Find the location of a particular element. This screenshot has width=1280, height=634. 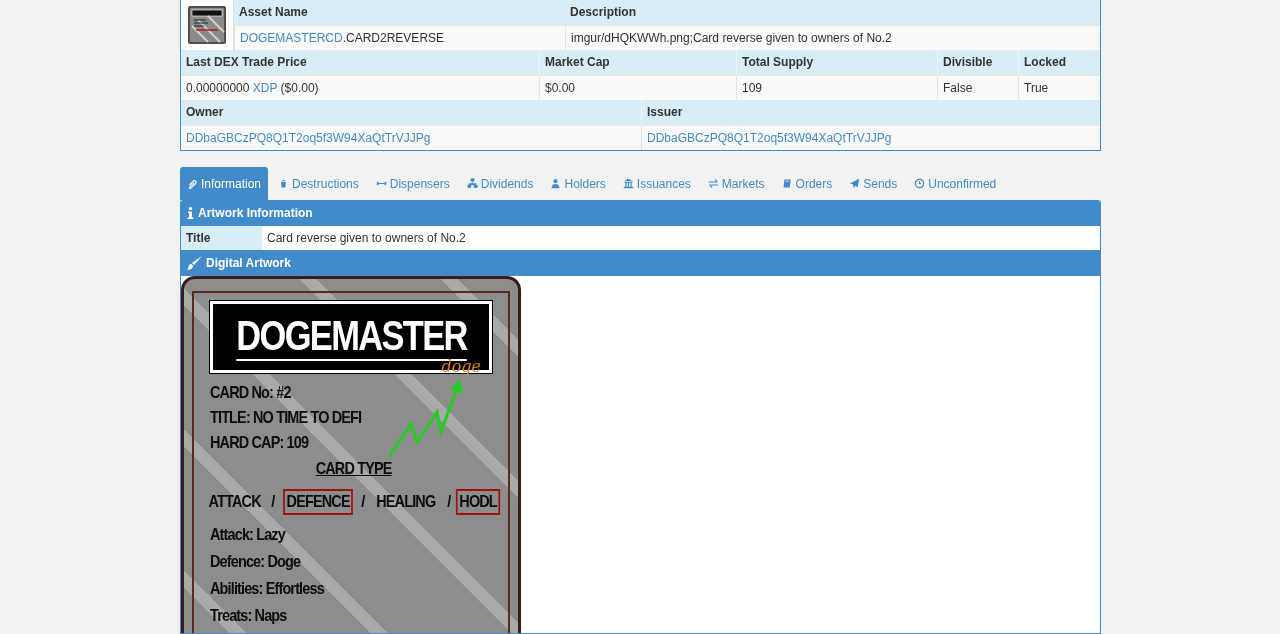

asset-link: DOGEMASTERCD is located at coordinates (291, 38).